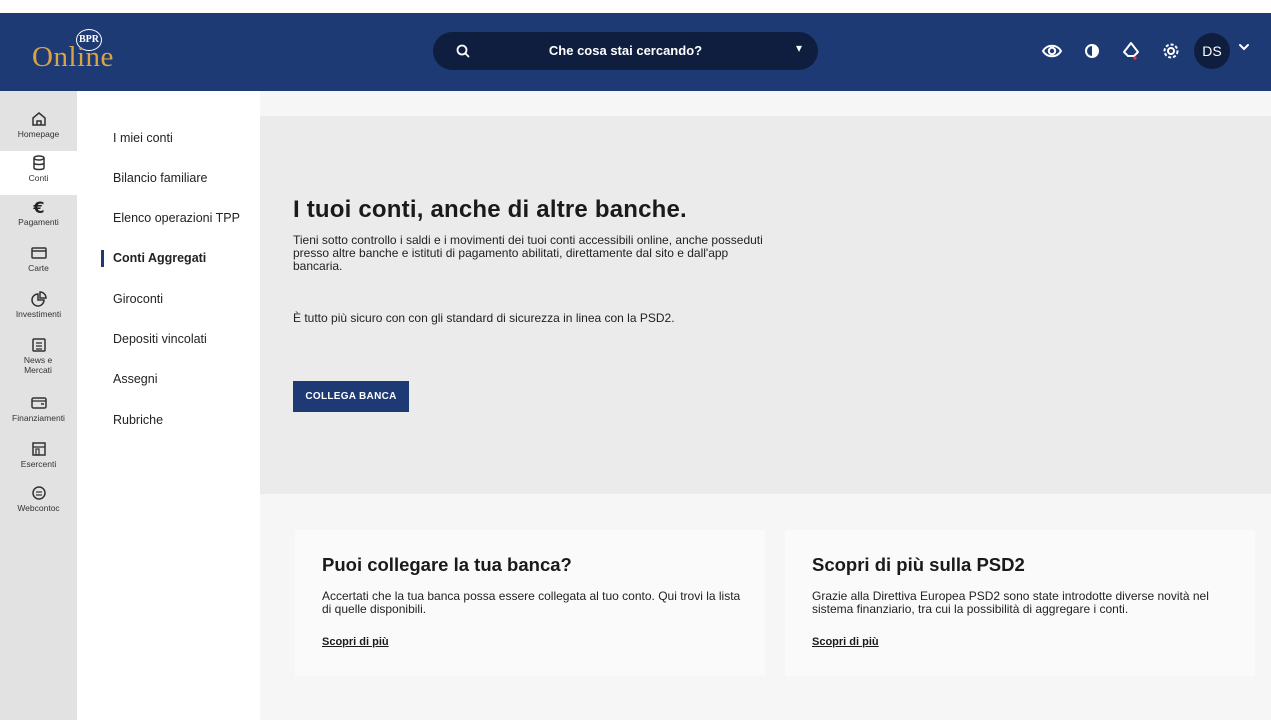  I want to click on store-icon, so click(38, 449).